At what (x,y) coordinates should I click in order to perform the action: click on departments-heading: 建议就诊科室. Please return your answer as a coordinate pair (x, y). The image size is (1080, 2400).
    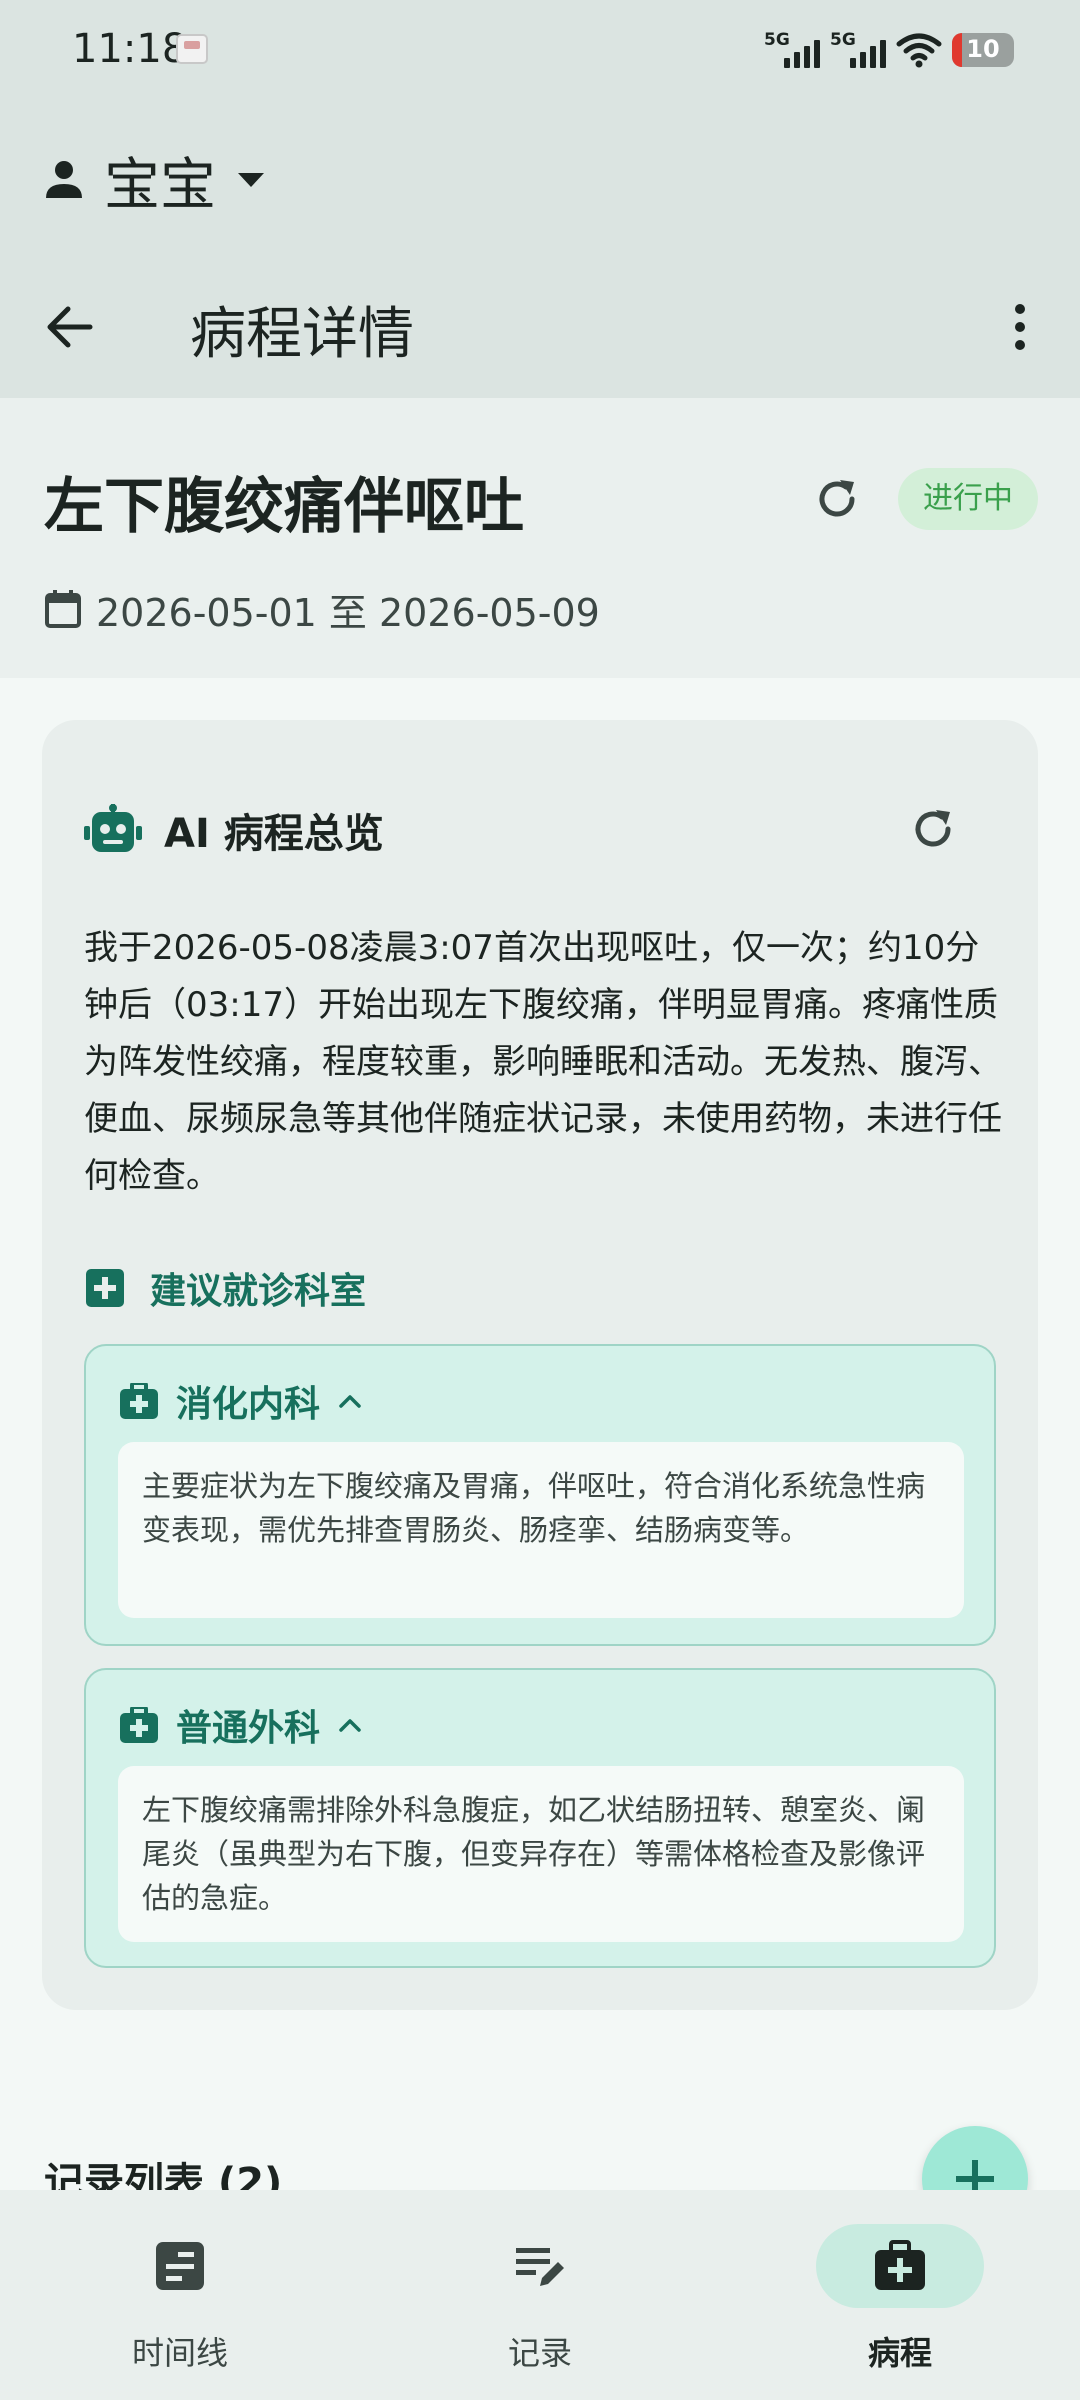
    Looking at the image, I should click on (226, 1288).